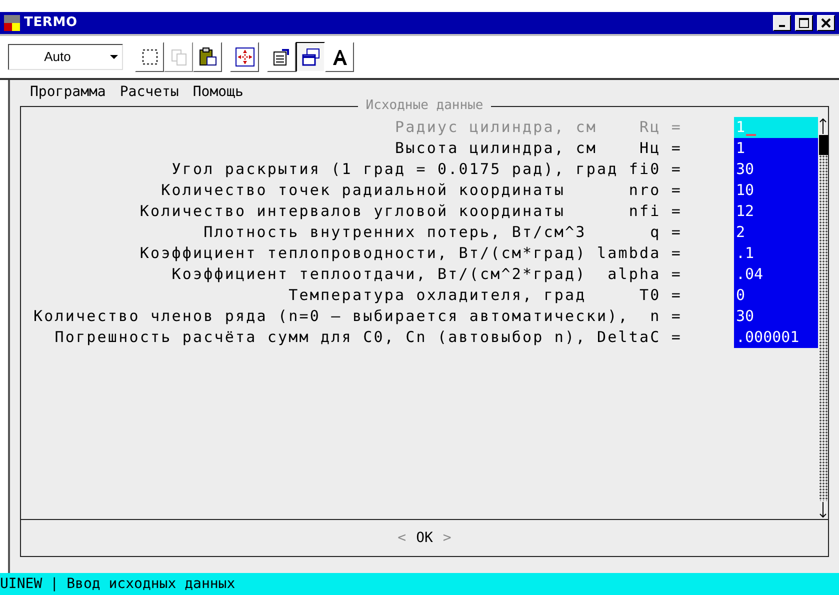 The width and height of the screenshot is (839, 595). I want to click on field-label: Погрешность расчёта сумм для C0, Cn (автовыбор n), DeltaC =, so click(368, 337).